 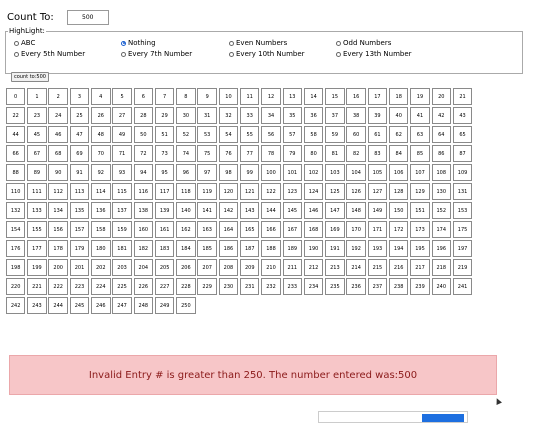 What do you see at coordinates (292, 191) in the screenshot?
I see `number-cell: 123` at bounding box center [292, 191].